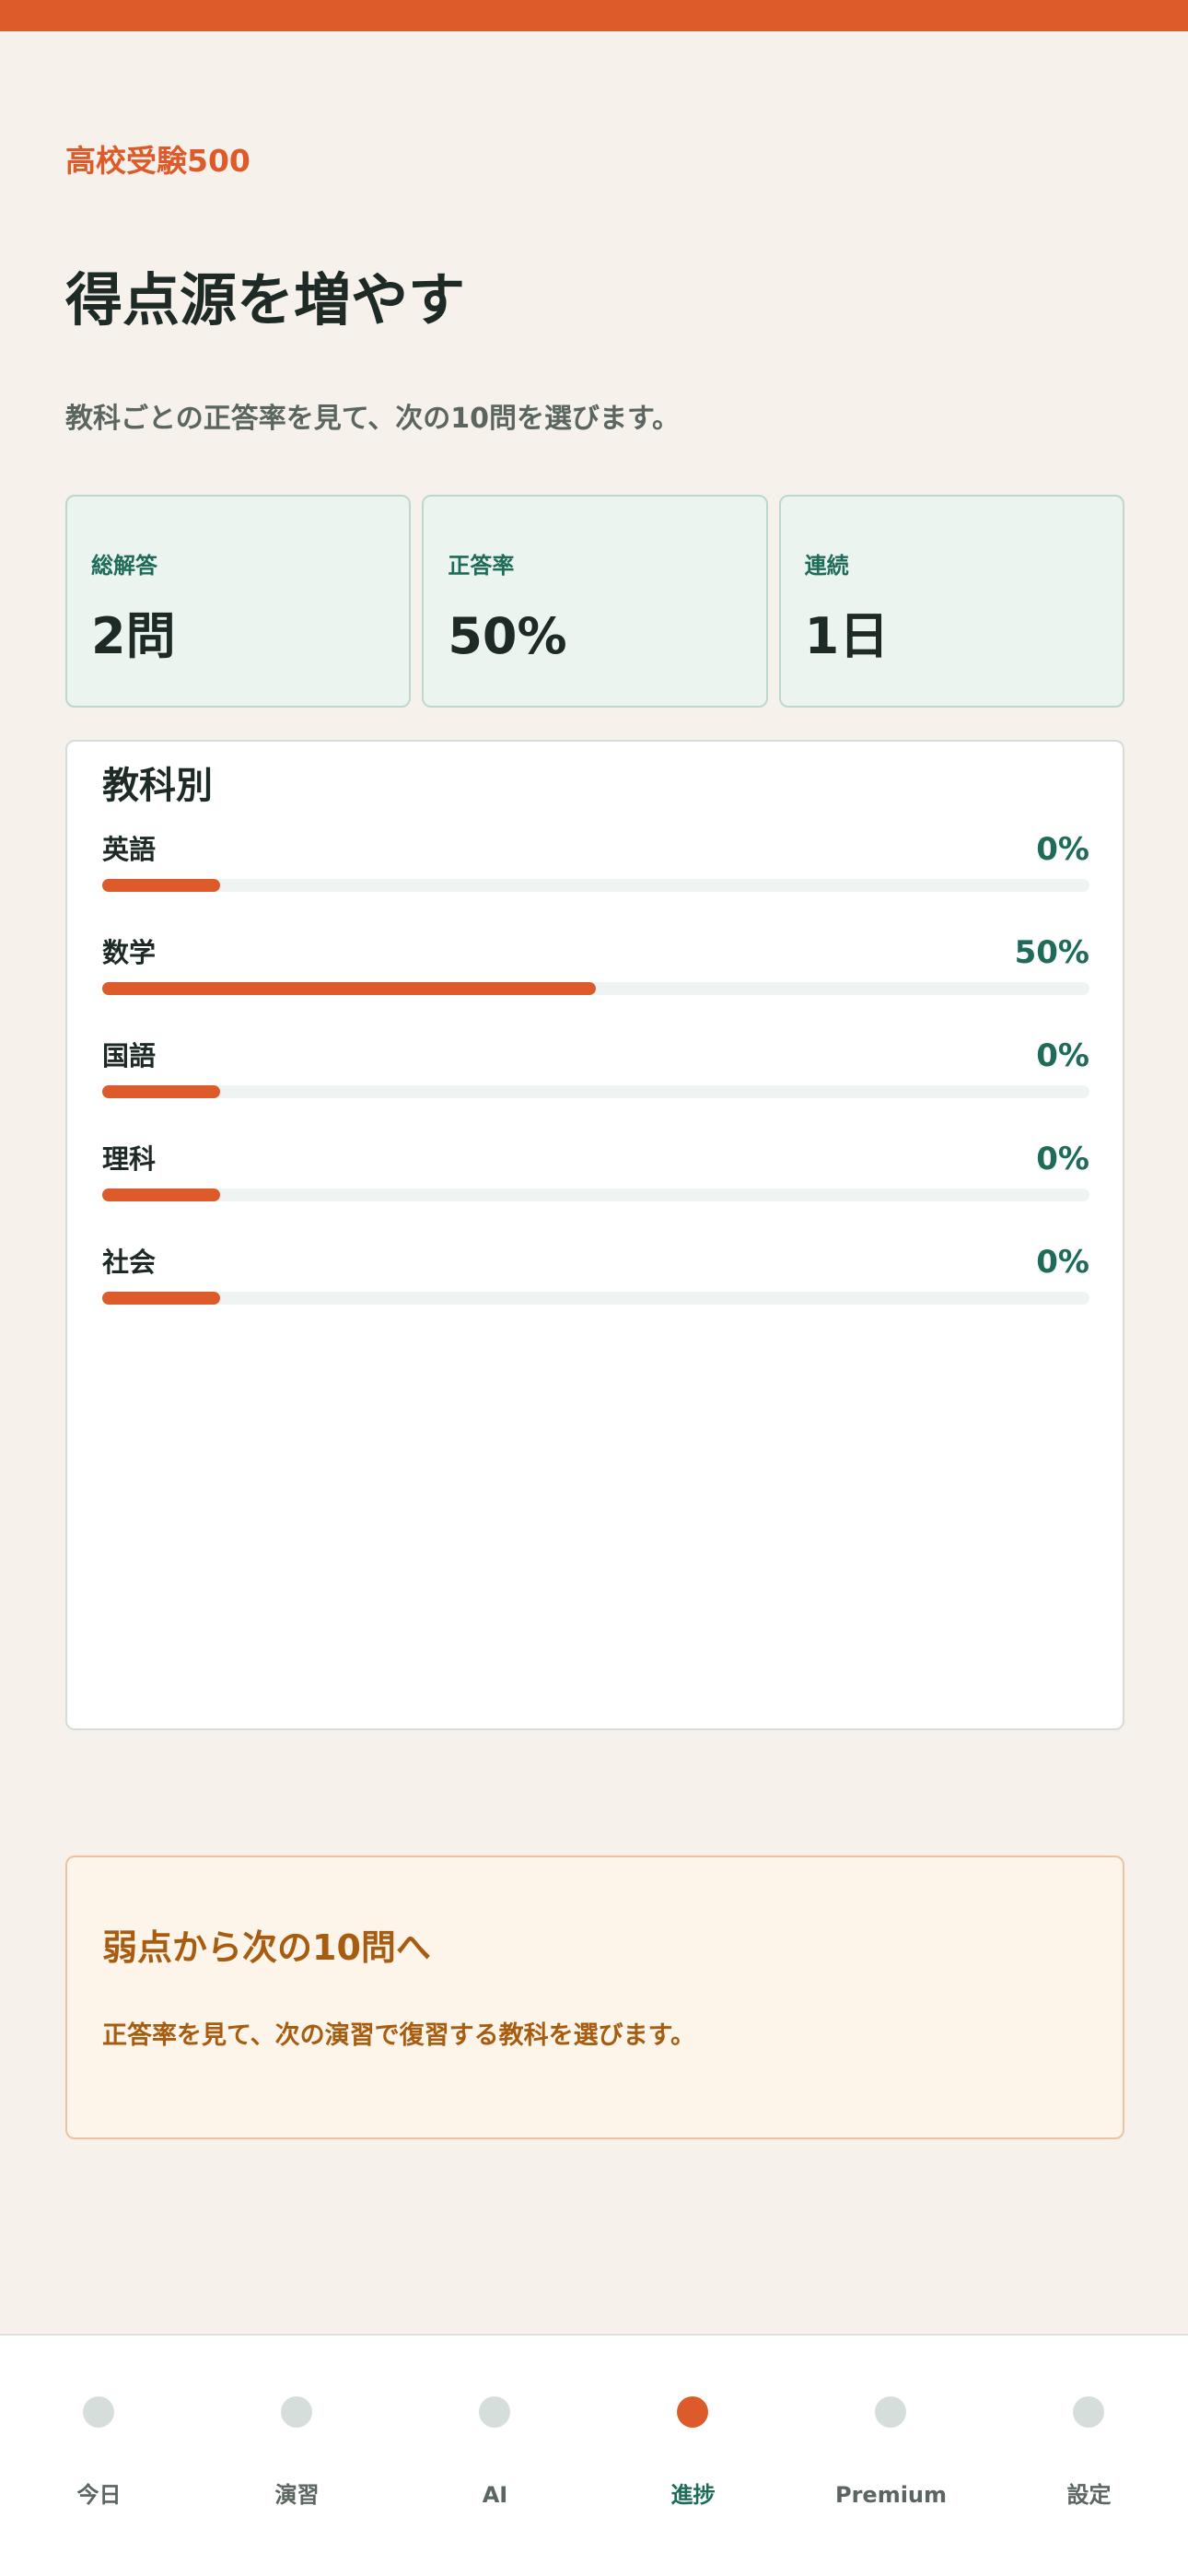  I want to click on tip-body: 正答率を見て、次の演習で復習する教科を選びます。, so click(398, 2036).